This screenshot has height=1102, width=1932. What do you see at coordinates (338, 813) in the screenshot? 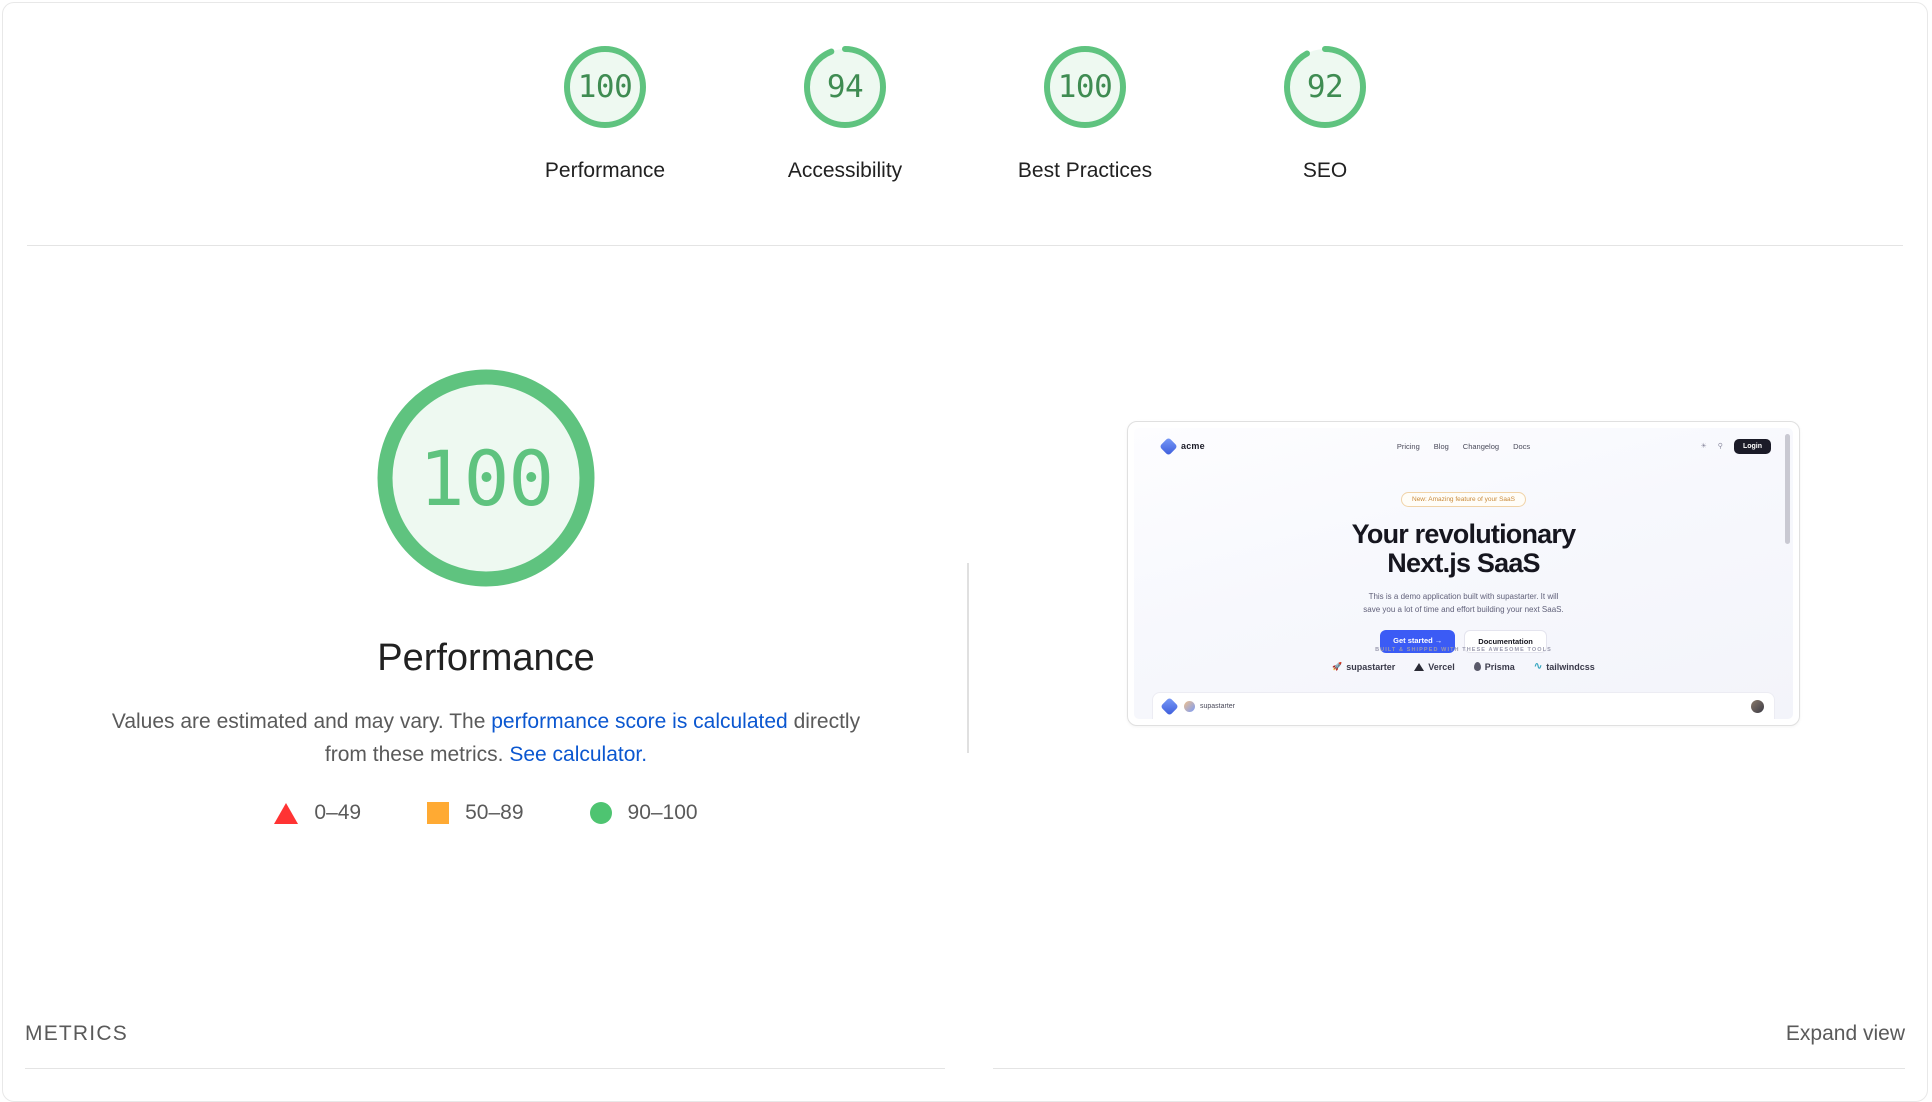
I see `legend-range: 0–49` at bounding box center [338, 813].